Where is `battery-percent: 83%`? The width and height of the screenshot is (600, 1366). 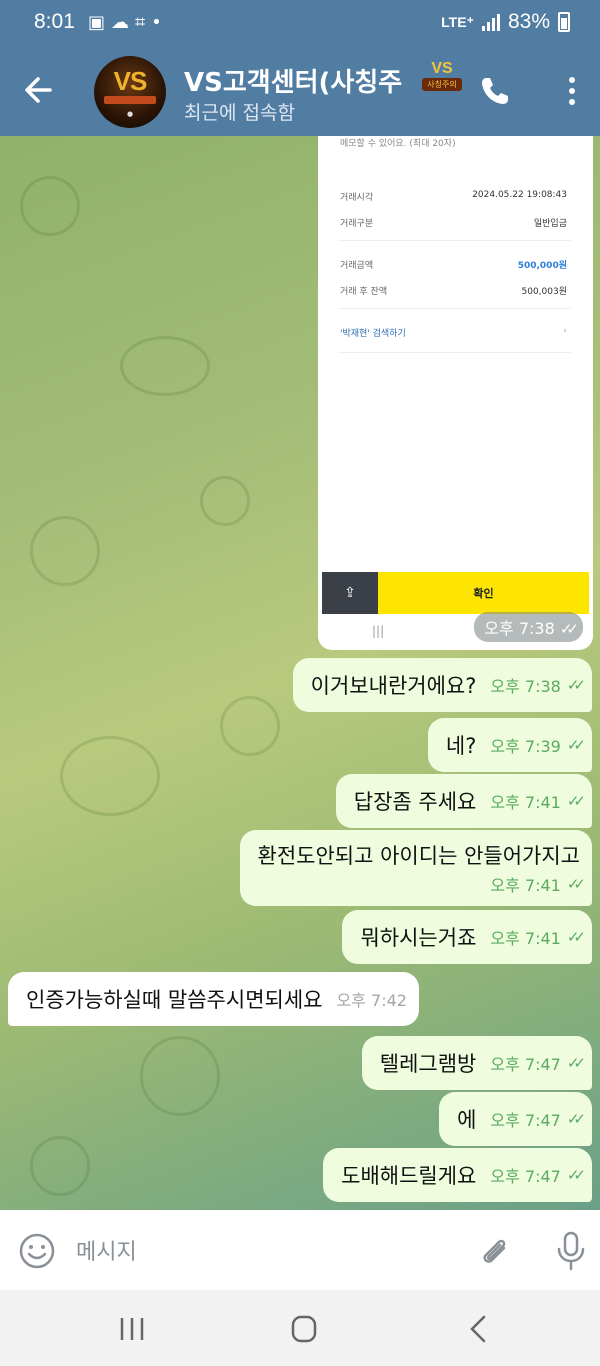
battery-percent: 83% is located at coordinates (528, 21).